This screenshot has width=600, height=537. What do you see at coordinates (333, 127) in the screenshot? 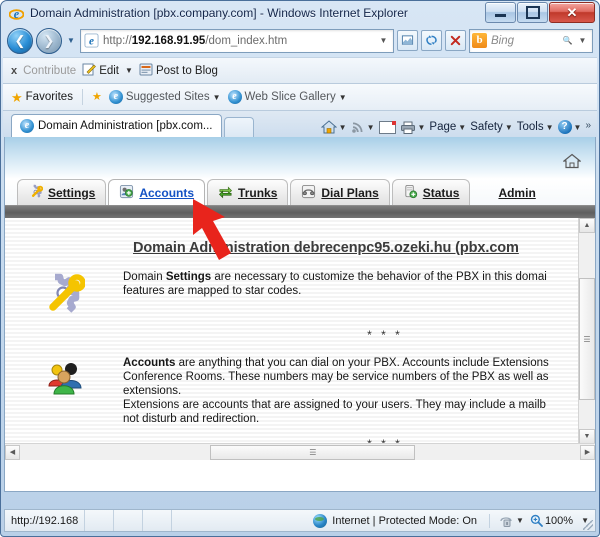
I see `home-button: ▼` at bounding box center [333, 127].